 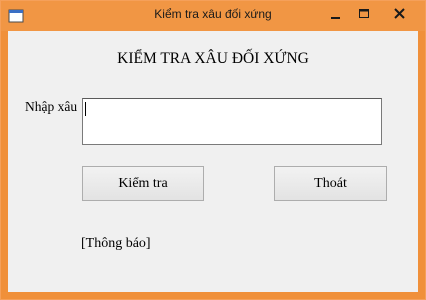 What do you see at coordinates (335, 18) in the screenshot?
I see `minimize-icon` at bounding box center [335, 18].